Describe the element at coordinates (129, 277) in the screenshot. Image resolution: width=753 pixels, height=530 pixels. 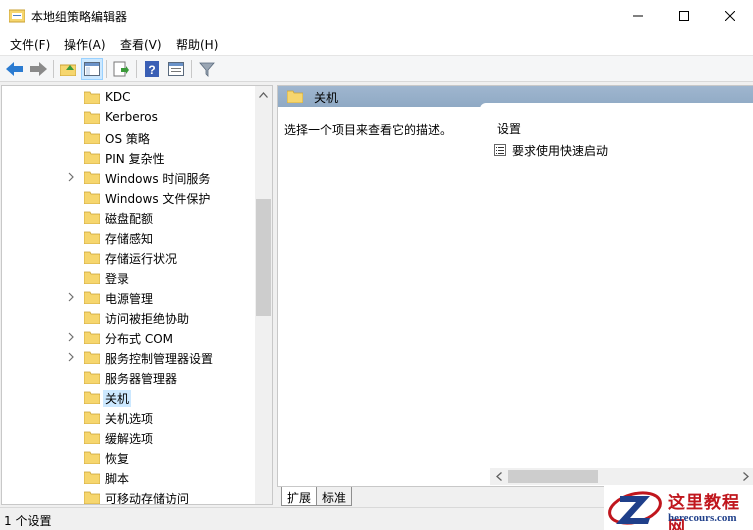
I see `tree-item: 登录` at that location.